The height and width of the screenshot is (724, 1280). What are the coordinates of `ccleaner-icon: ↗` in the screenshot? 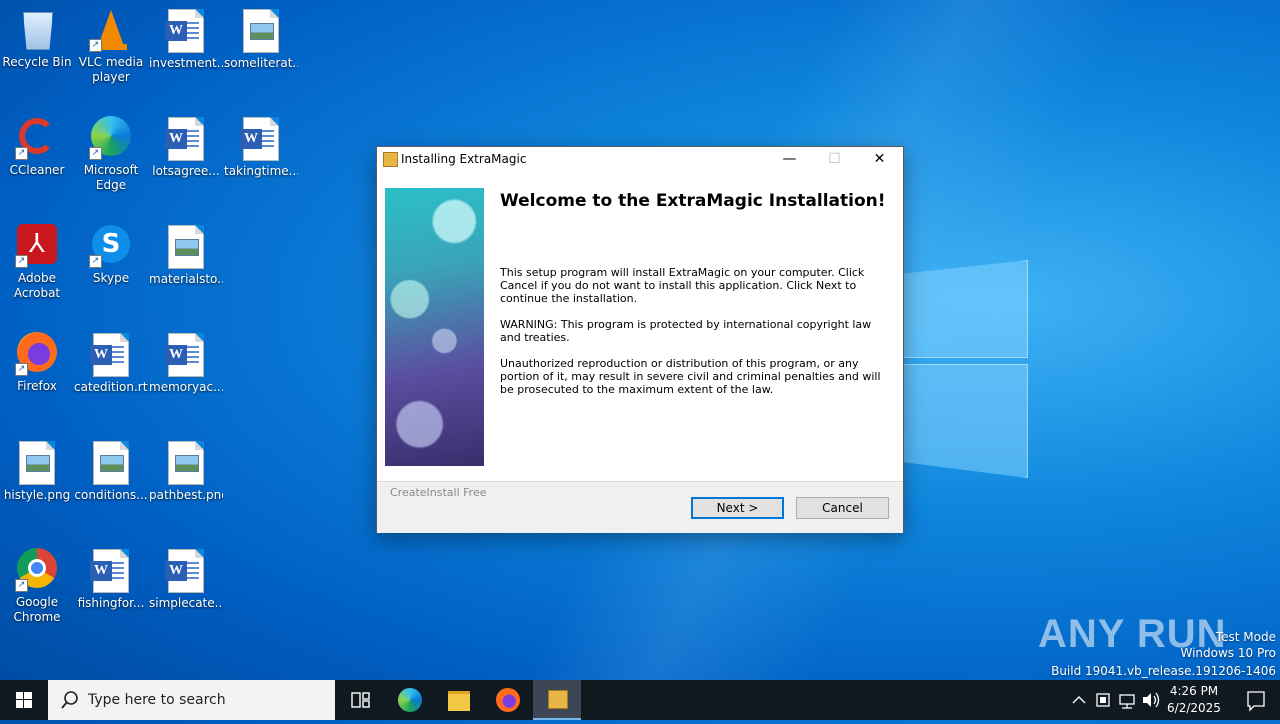 It's located at (37, 138).